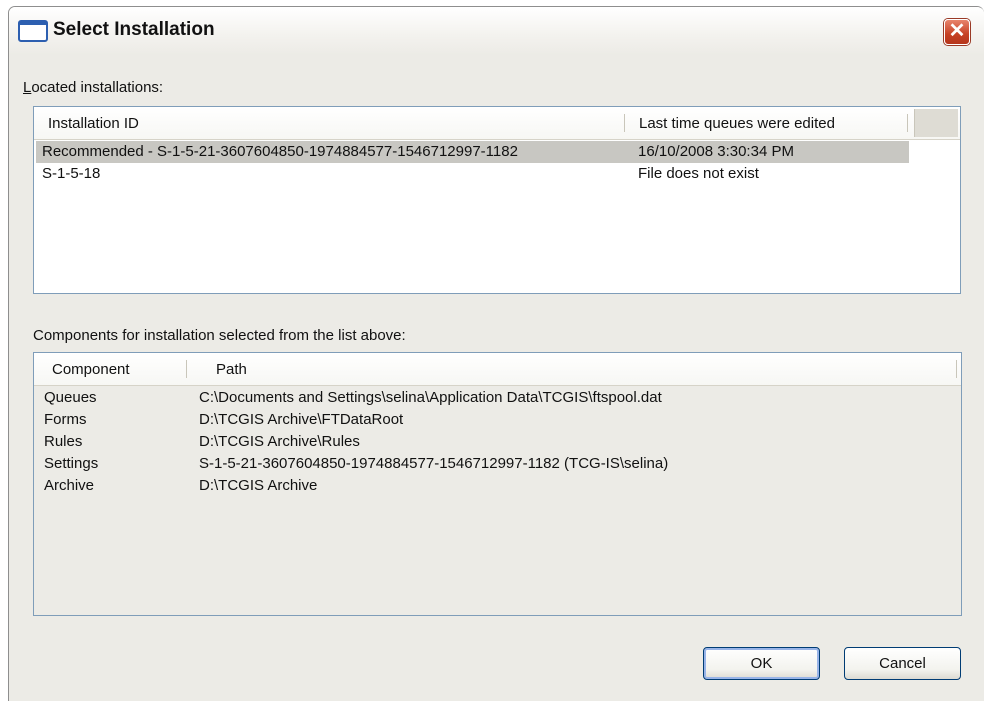 The width and height of the screenshot is (984, 701). I want to click on column-header-last-edited: Last time queues were edited, so click(766, 123).